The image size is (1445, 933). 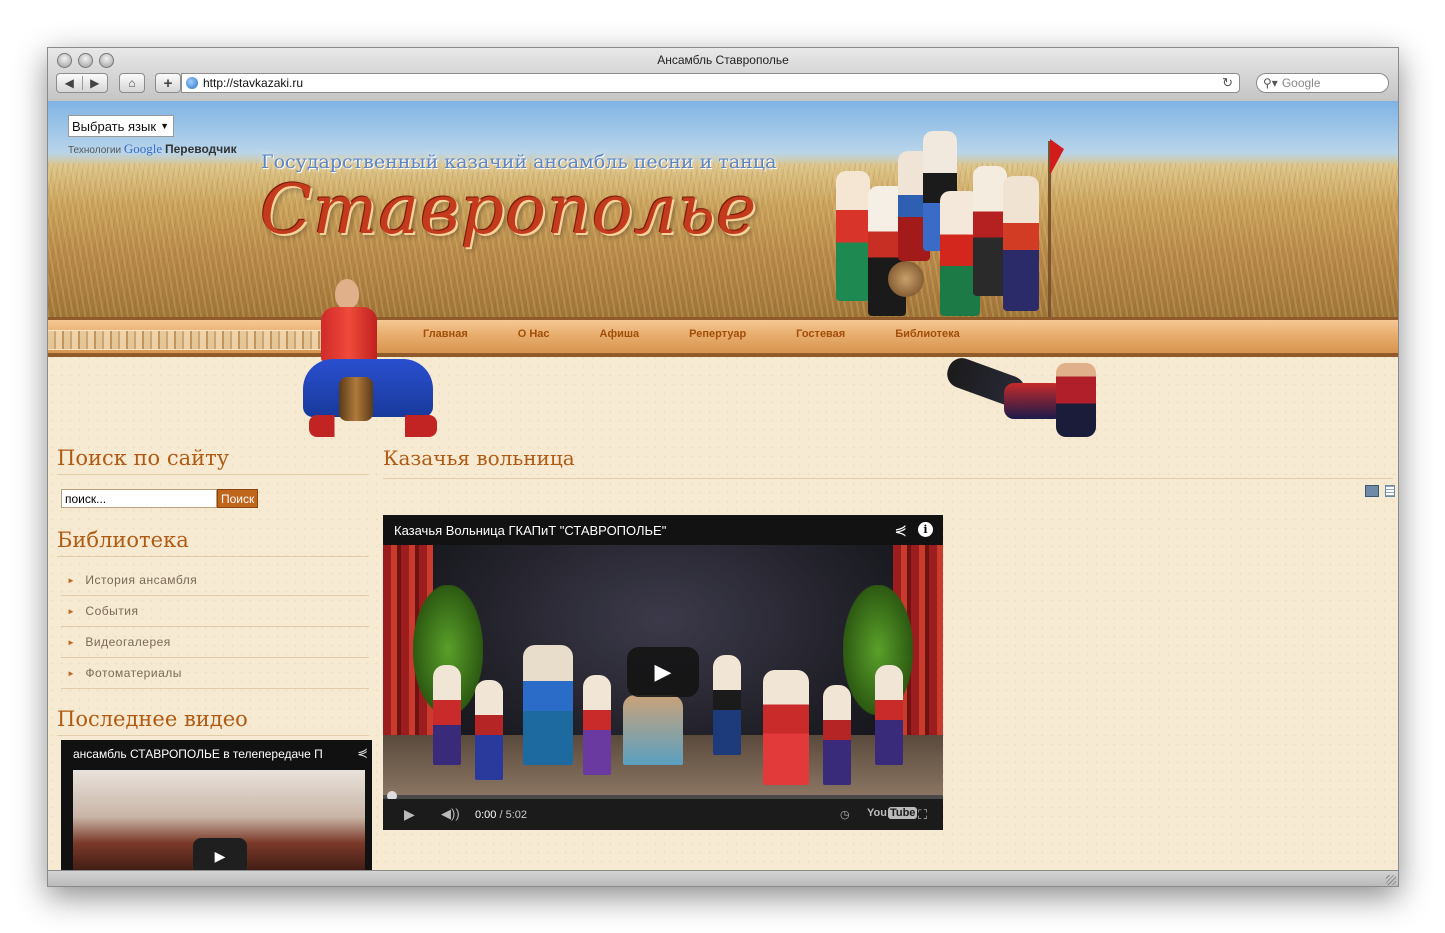 What do you see at coordinates (663, 814) in the screenshot?
I see `video-controls: ▶ ◀)) 0:00 / 5:02 ◷ You Tube ⛶` at bounding box center [663, 814].